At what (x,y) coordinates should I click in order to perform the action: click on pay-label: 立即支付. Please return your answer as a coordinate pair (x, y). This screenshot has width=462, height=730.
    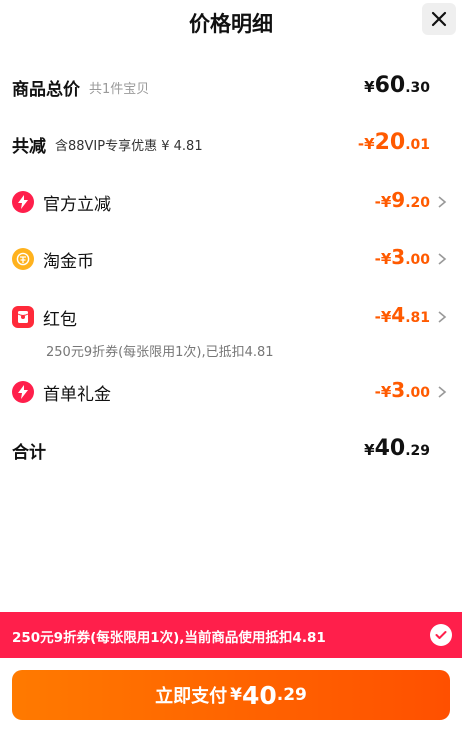
    Looking at the image, I should click on (191, 696).